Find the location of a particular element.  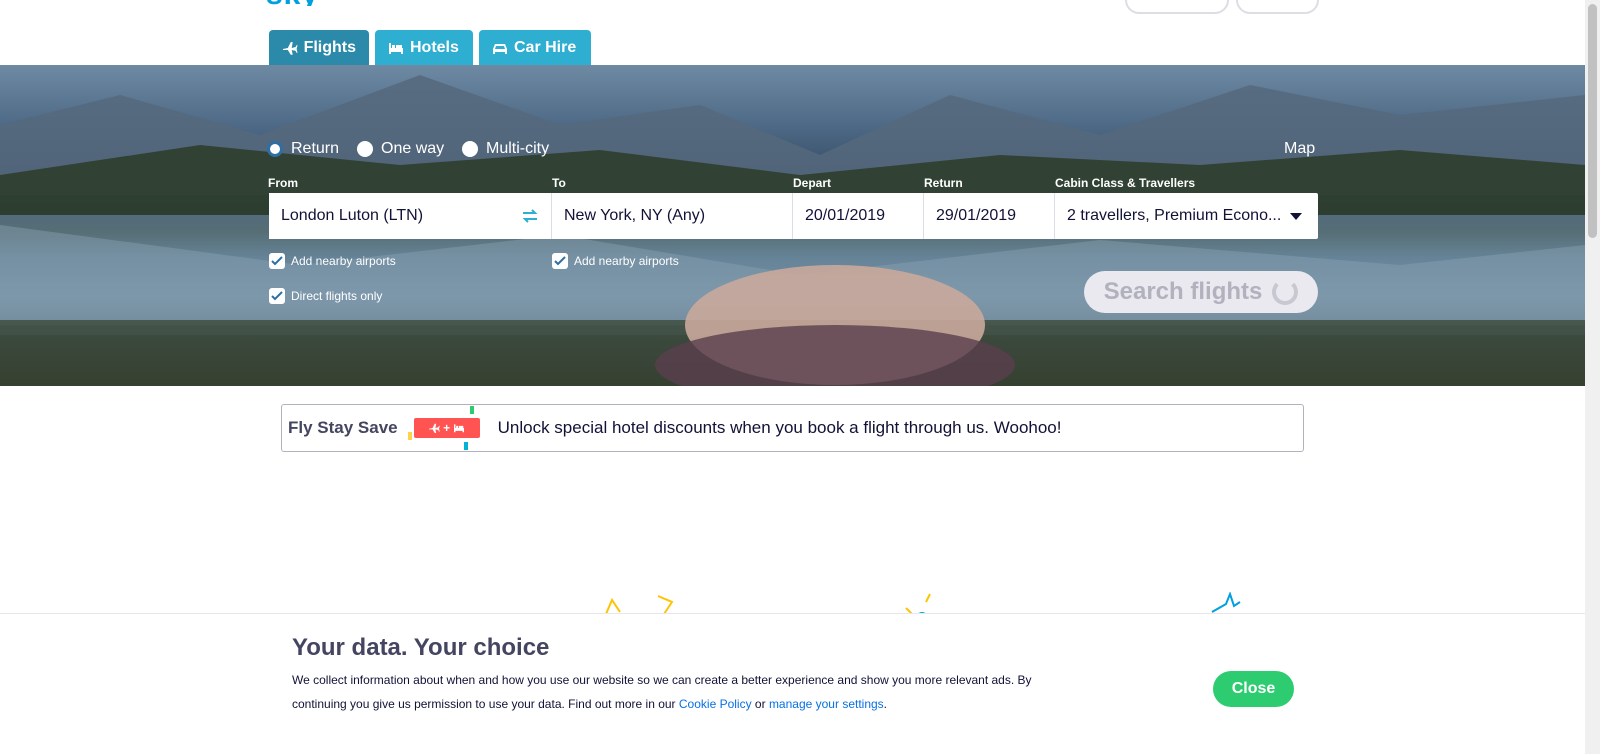

depart-label: Depart is located at coordinates (812, 183).